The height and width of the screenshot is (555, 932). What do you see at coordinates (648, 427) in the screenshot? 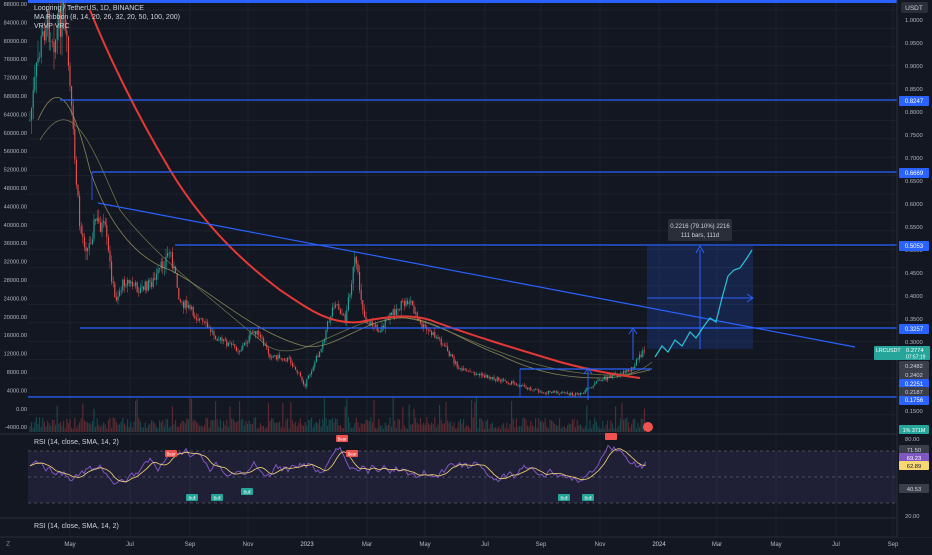
I see `flag-icon` at bounding box center [648, 427].